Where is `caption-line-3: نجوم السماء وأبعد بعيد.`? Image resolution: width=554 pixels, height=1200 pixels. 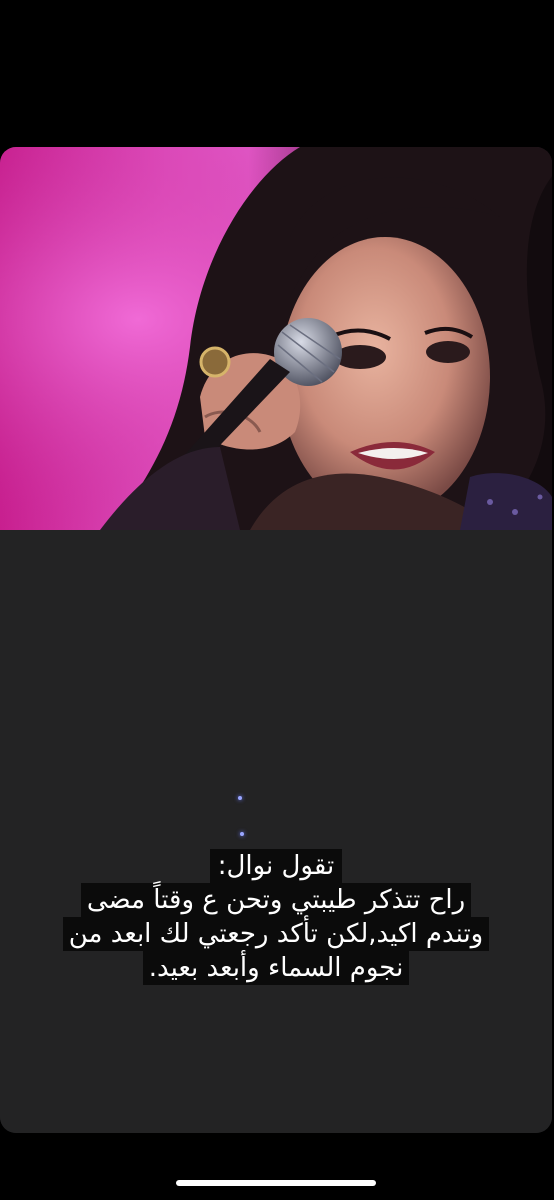
caption-line-3: نجوم السماء وأبعد بعيد. is located at coordinates (276, 968).